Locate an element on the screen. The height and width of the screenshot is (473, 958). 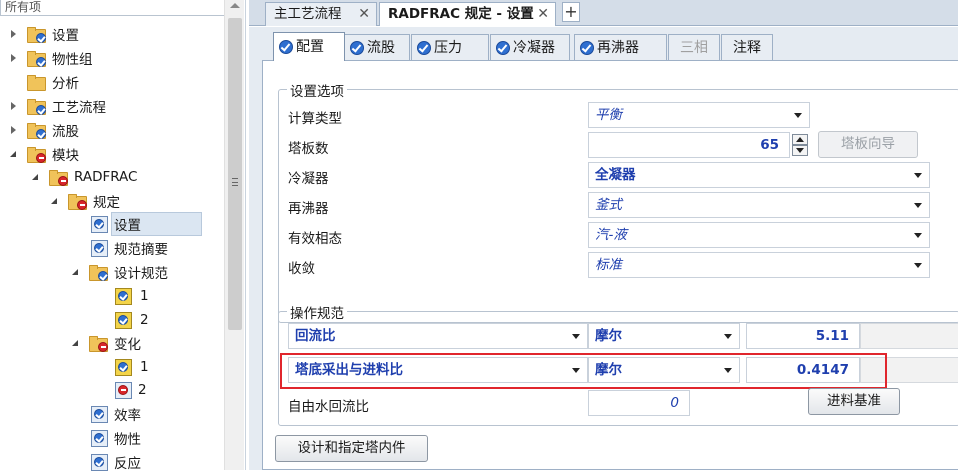
highlight-box is located at coordinates (583, 371).